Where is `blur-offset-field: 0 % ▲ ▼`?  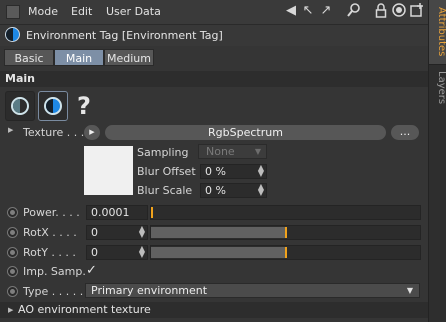 blur-offset-field: 0 % ▲ ▼ is located at coordinates (233, 171).